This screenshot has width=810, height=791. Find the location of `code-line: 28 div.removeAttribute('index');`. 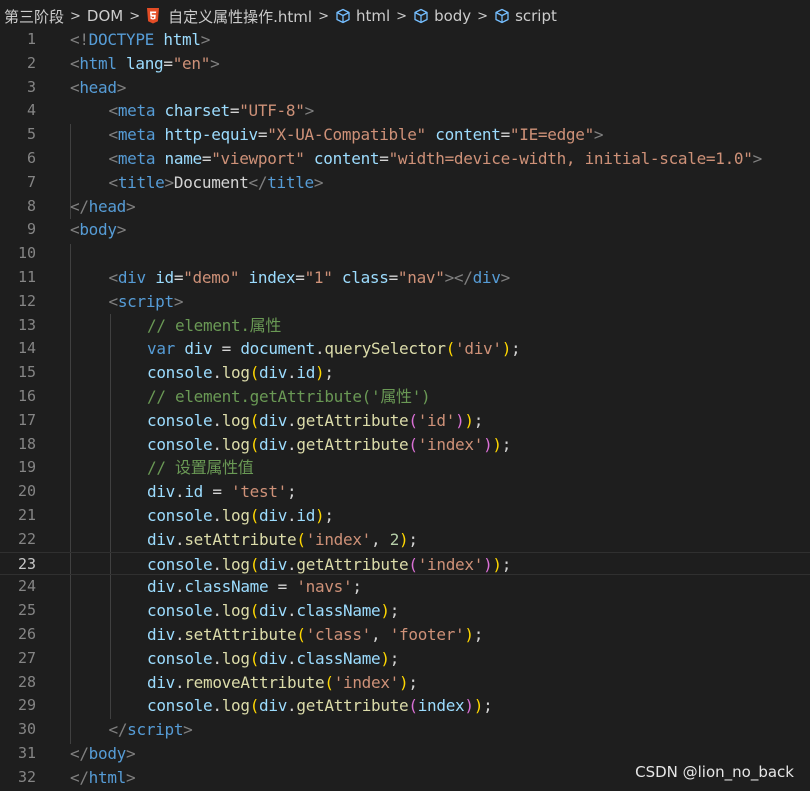

code-line: 28 div.removeAttribute('index'); is located at coordinates (405, 683).